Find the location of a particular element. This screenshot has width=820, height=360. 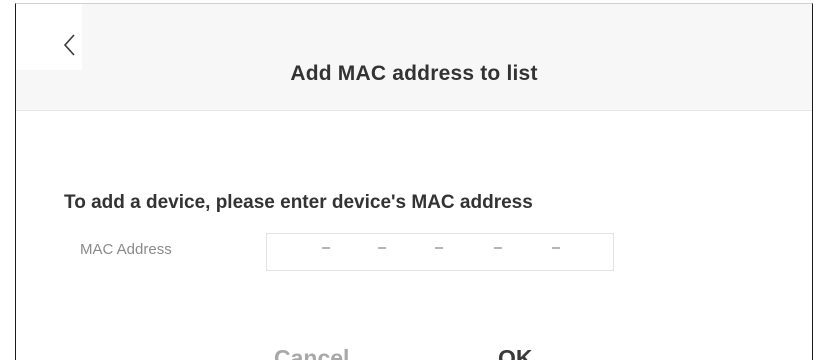

cancel-button: Cancel is located at coordinates (311, 352).